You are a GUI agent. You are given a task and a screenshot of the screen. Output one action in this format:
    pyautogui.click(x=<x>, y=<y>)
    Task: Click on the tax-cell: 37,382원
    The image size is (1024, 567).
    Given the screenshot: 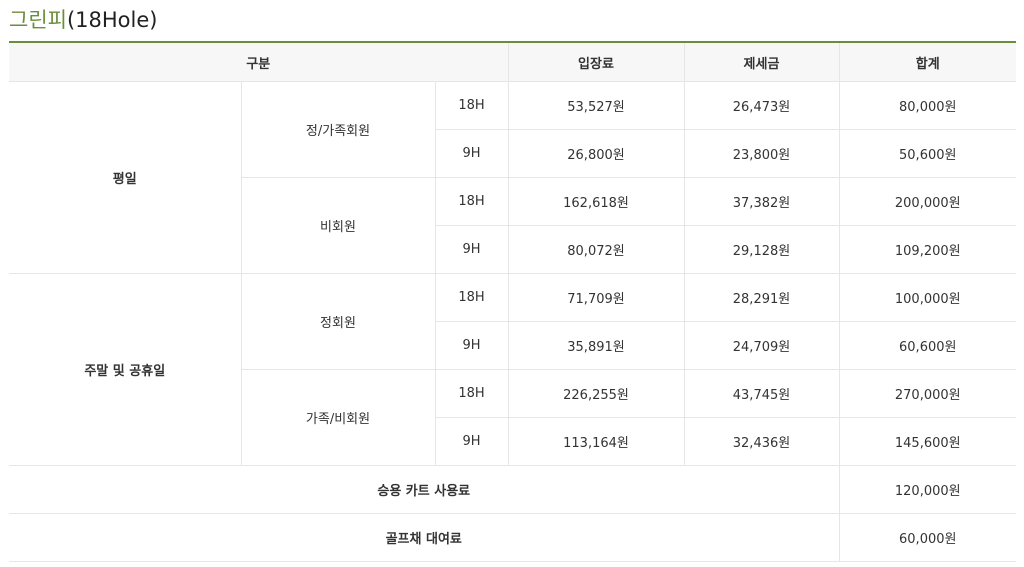 What is the action you would take?
    pyautogui.click(x=761, y=201)
    